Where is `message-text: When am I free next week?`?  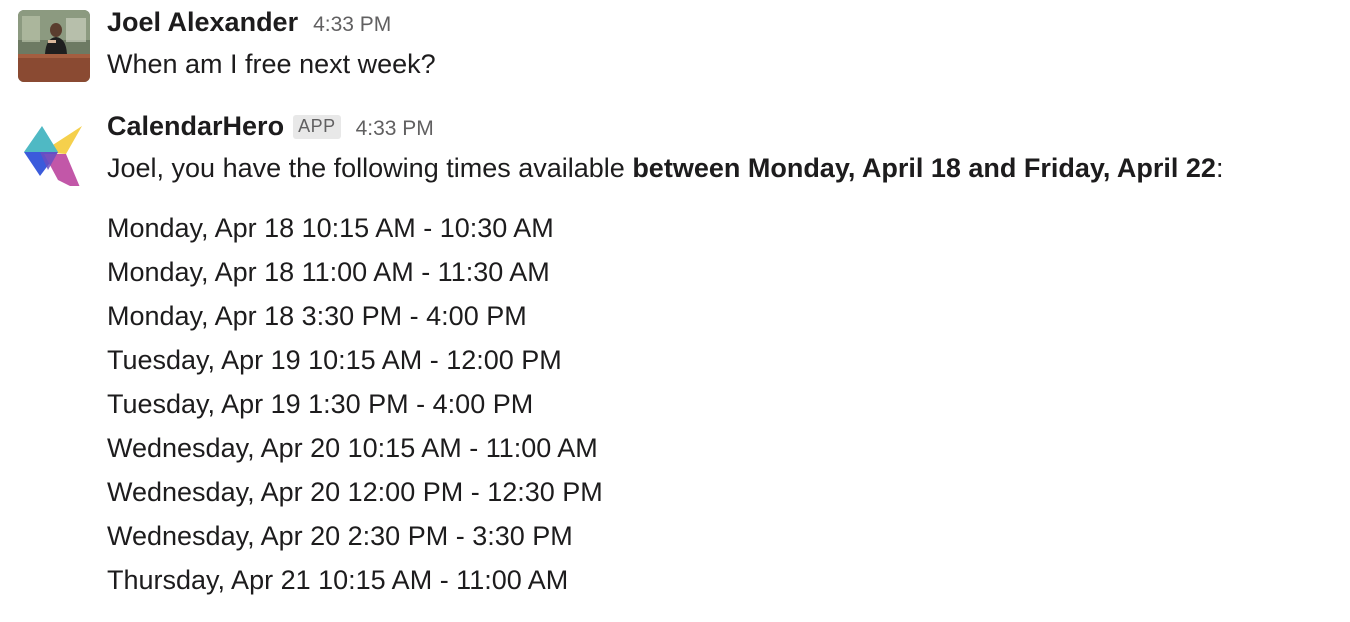
message-text: When am I free next week? is located at coordinates (271, 64).